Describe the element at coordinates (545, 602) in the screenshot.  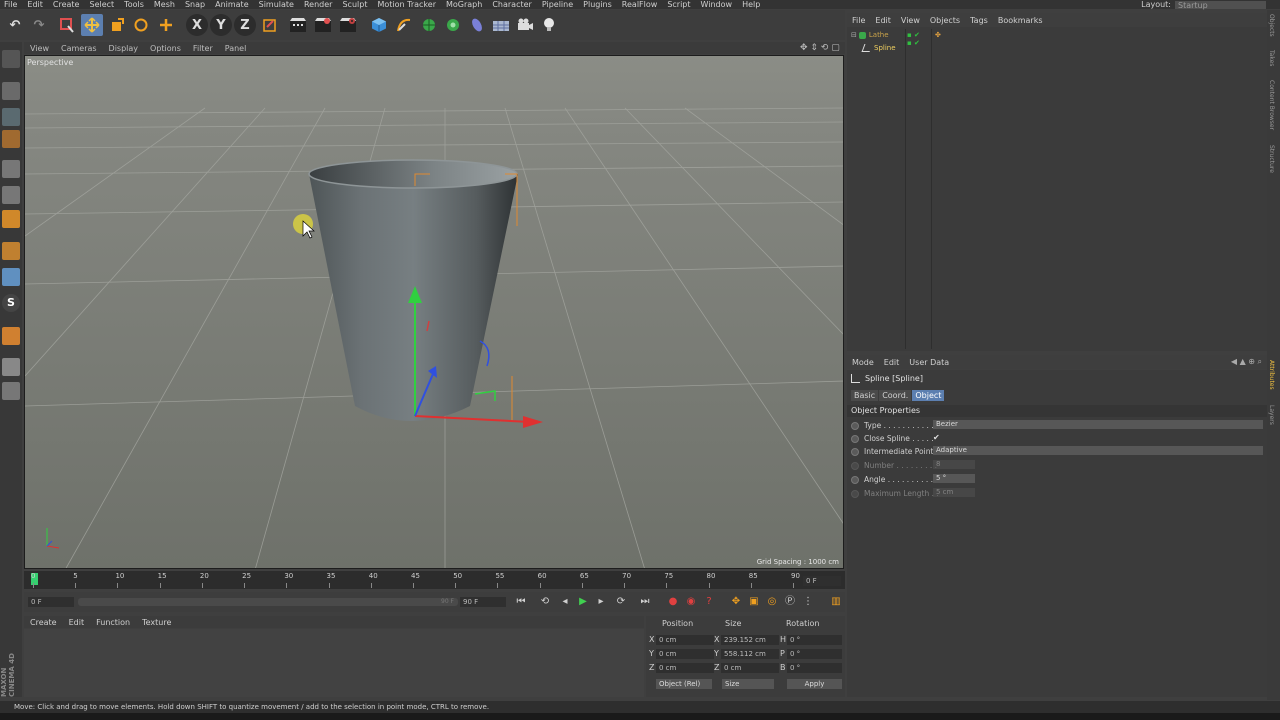
I see `previous-keyframe-icon: ⟲` at that location.